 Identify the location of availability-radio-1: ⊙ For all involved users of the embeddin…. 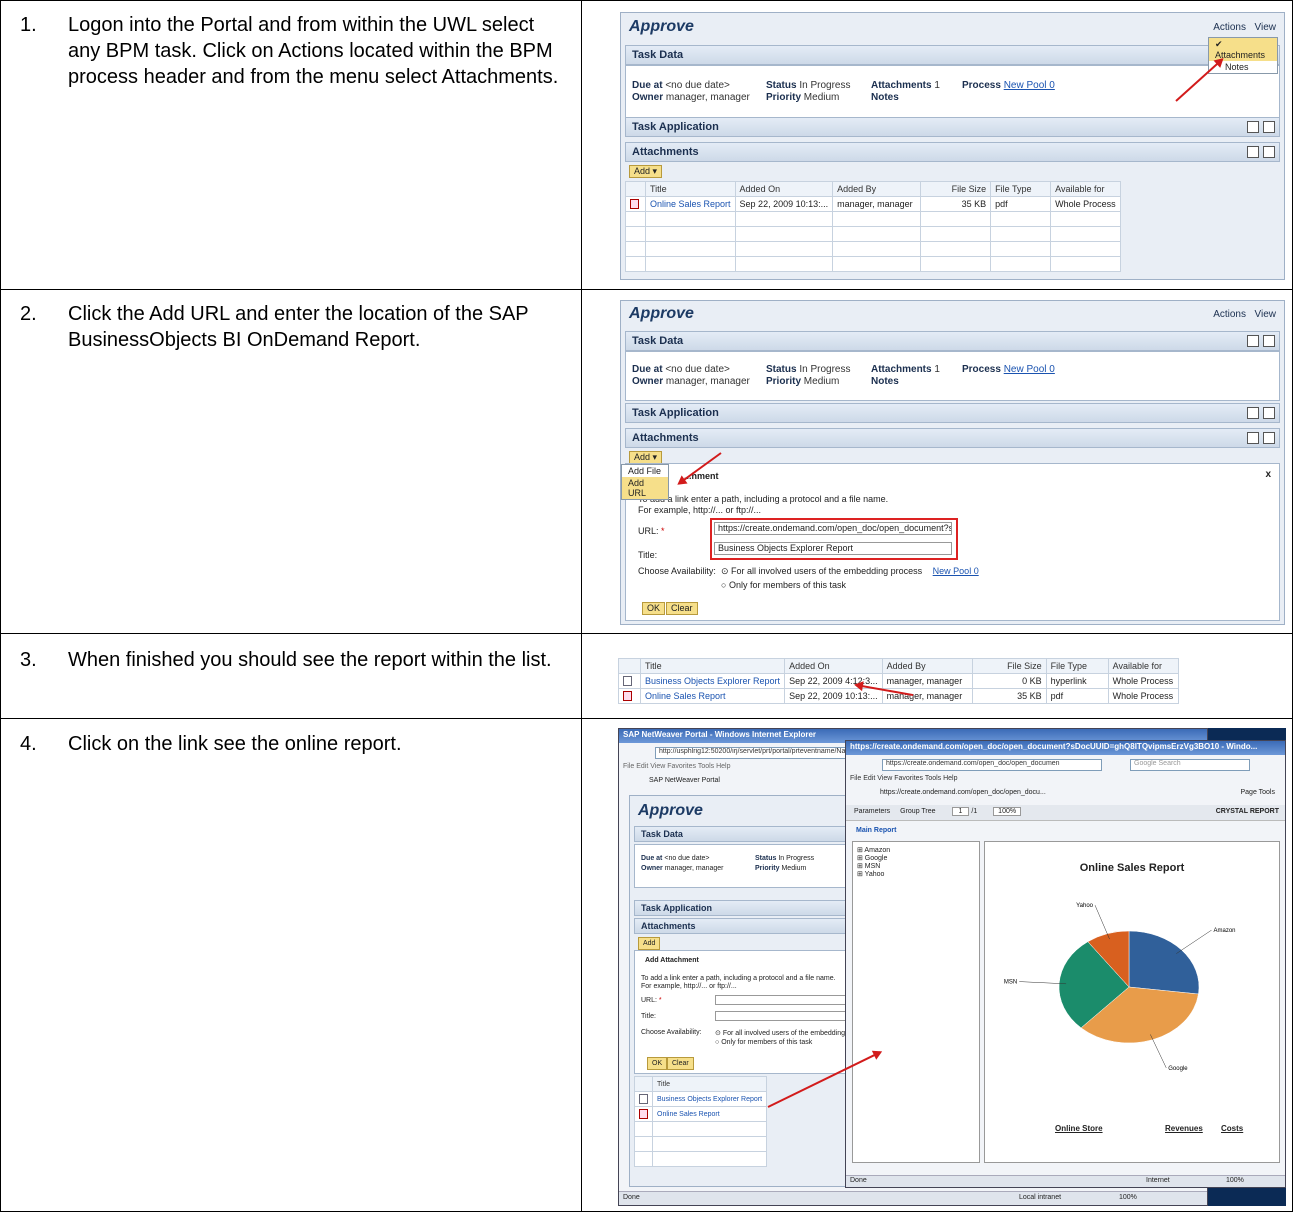
(850, 571).